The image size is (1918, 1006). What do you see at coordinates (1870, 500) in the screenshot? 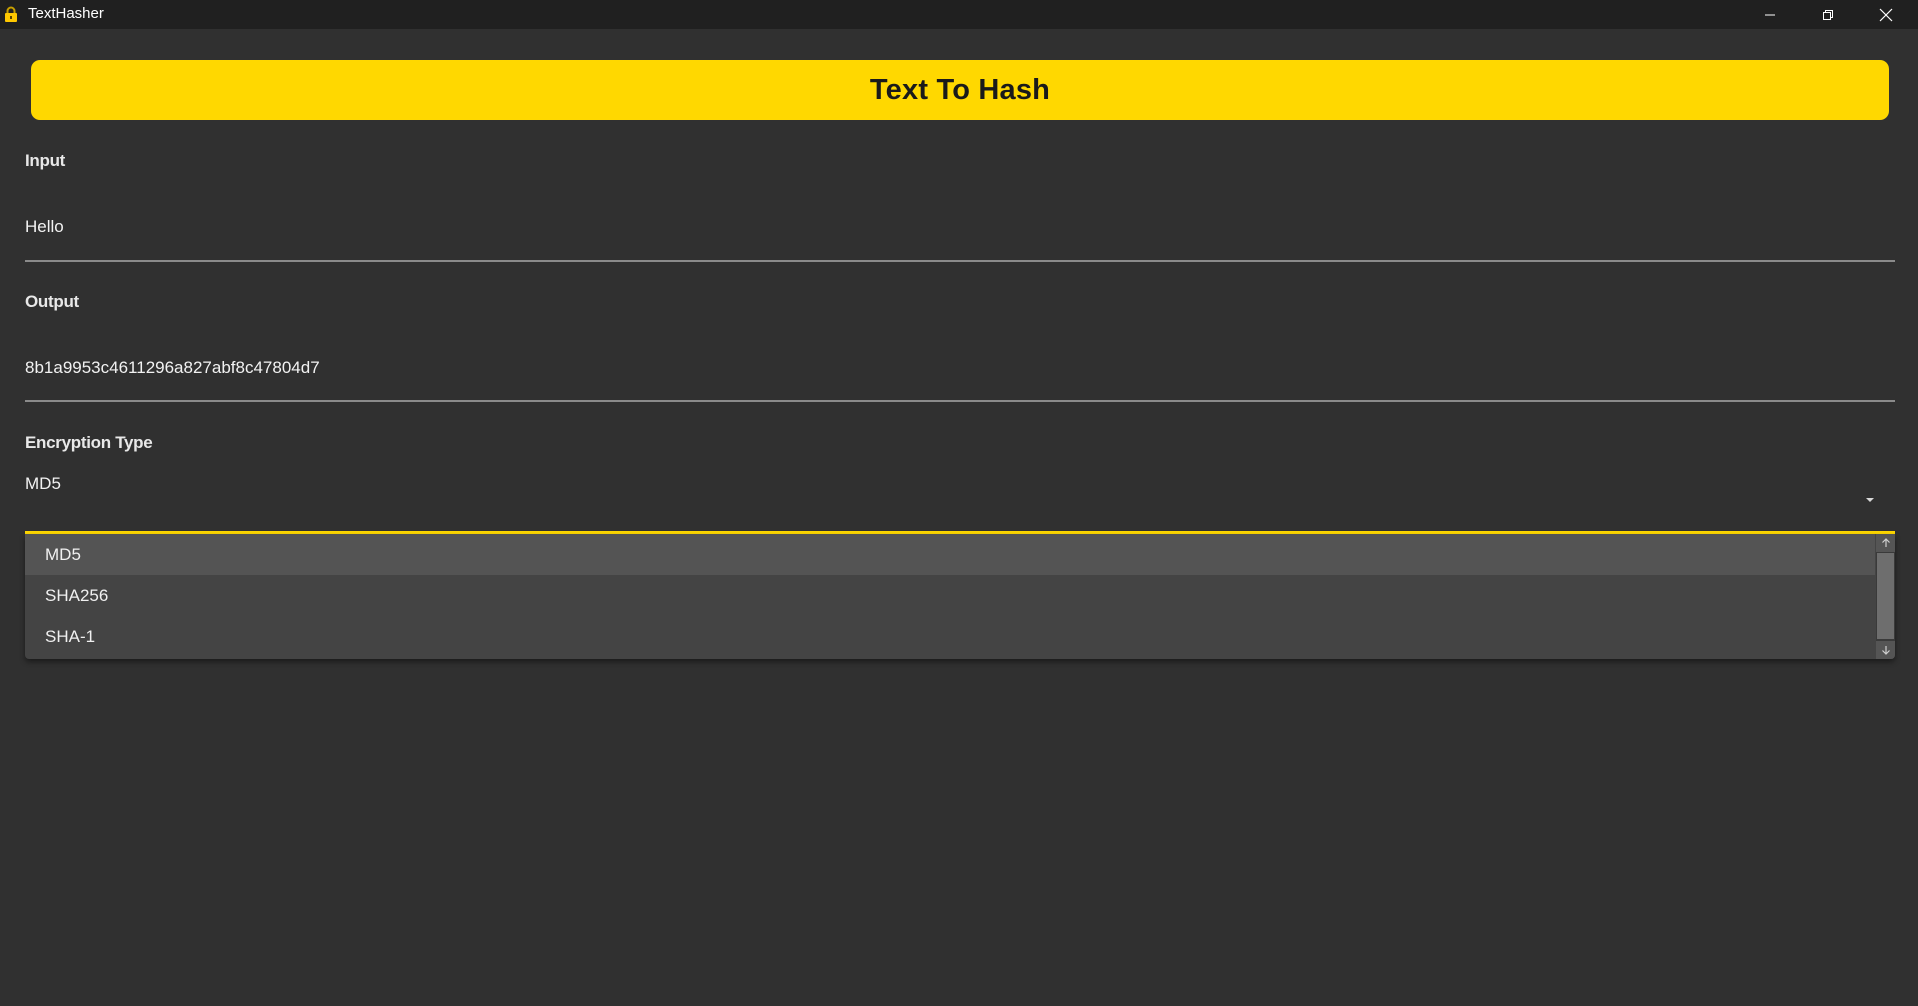
I see `caret-down-icon` at bounding box center [1870, 500].